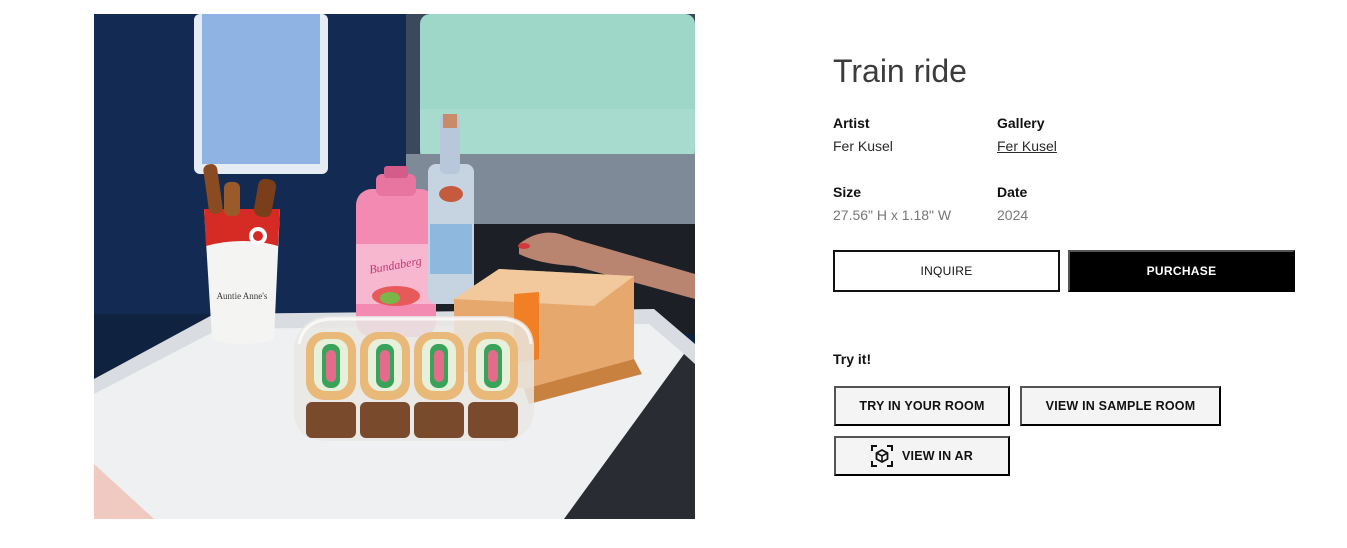 The image size is (1347, 548). I want to click on try-in-your-room-label: TRY IN YOUR ROOM, so click(922, 406).